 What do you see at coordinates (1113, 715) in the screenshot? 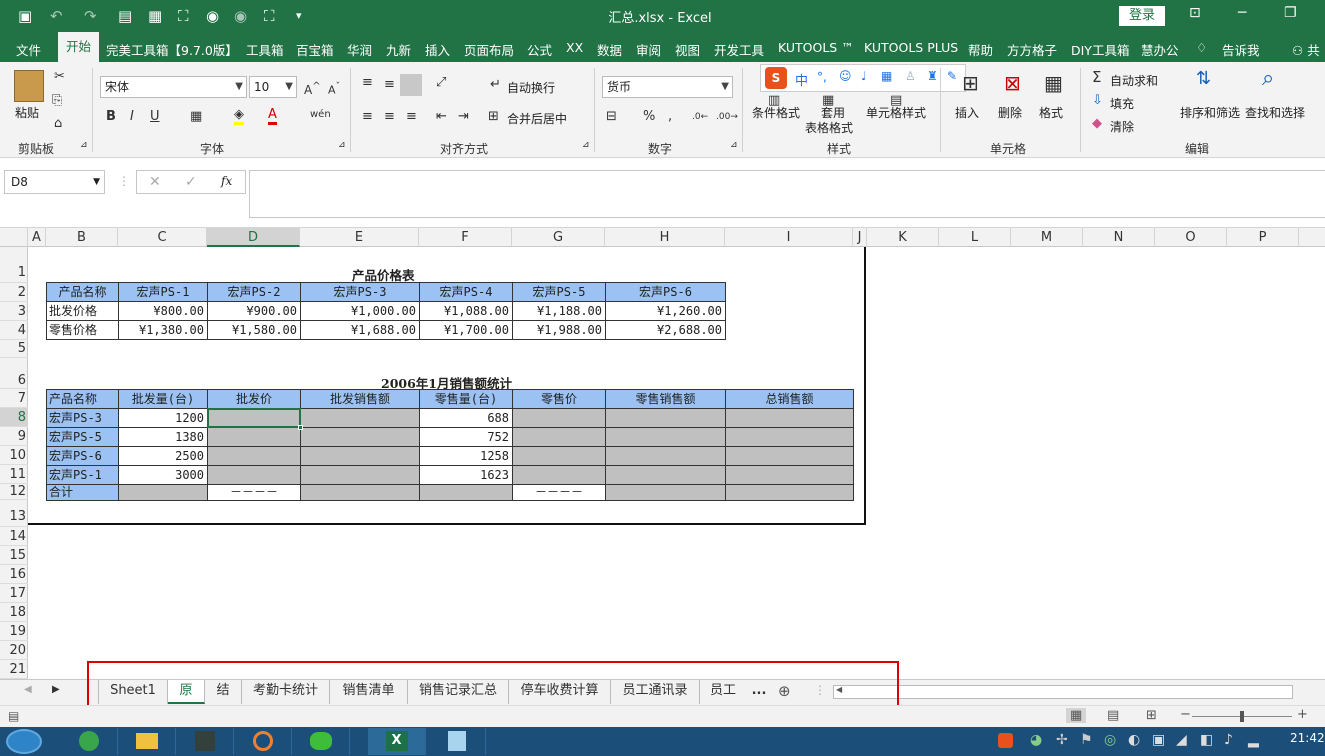
I see `page-layout-view-icon: ▤` at bounding box center [1113, 715].